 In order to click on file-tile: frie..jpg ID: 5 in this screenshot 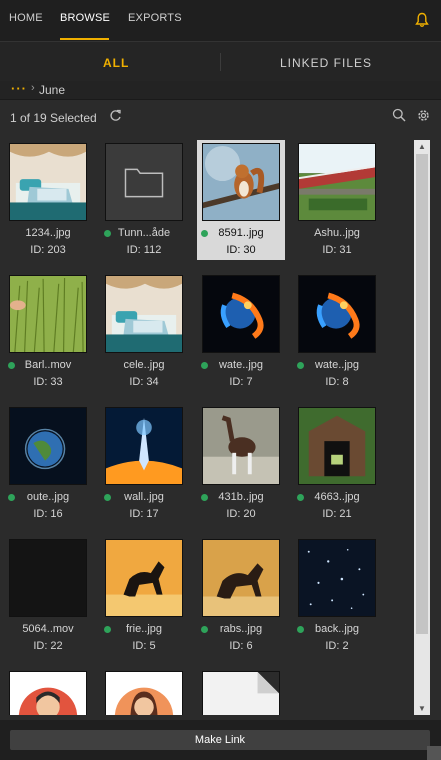, I will do `click(144, 596)`.